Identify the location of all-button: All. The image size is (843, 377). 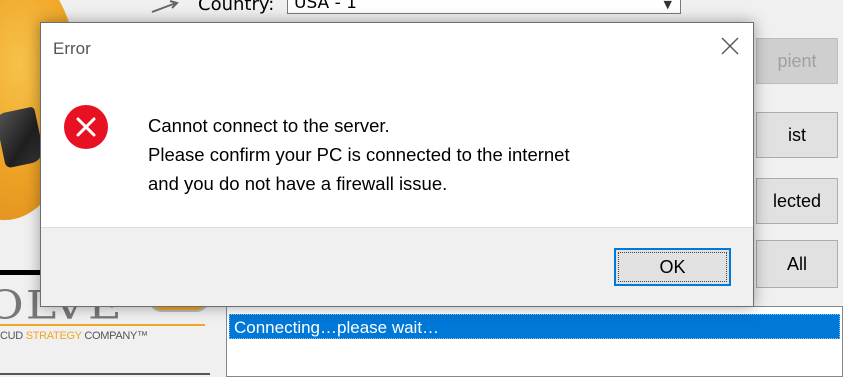
(797, 264).